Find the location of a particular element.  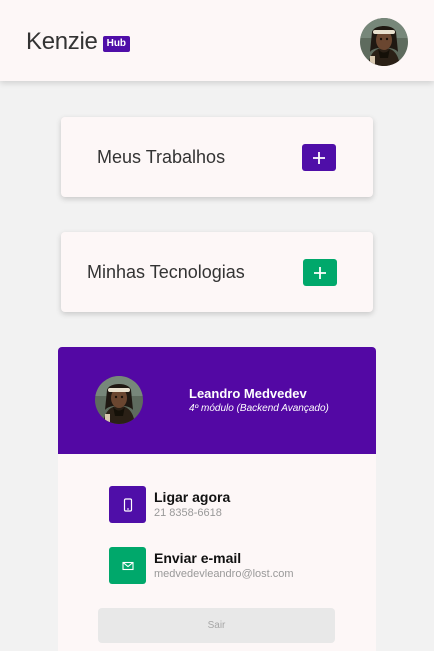

phone-icon is located at coordinates (127, 504).